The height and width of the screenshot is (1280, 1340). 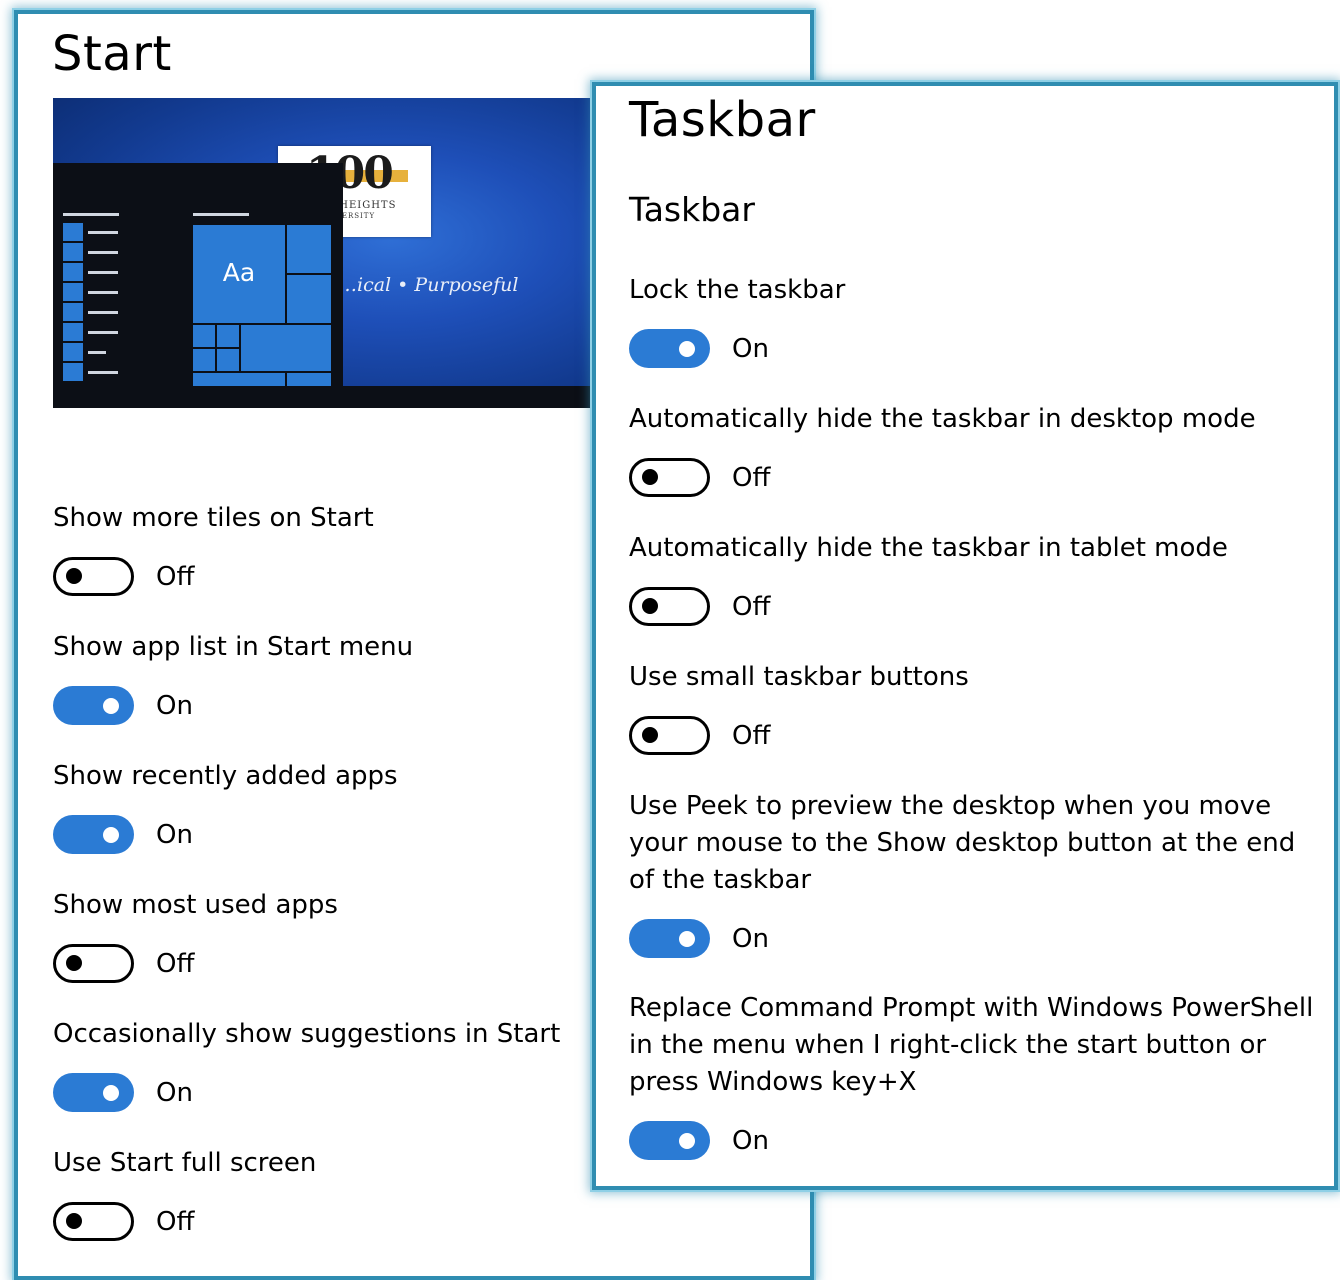 What do you see at coordinates (225, 807) in the screenshot?
I see `setting-show-recently-added: Show recently added apps On` at bounding box center [225, 807].